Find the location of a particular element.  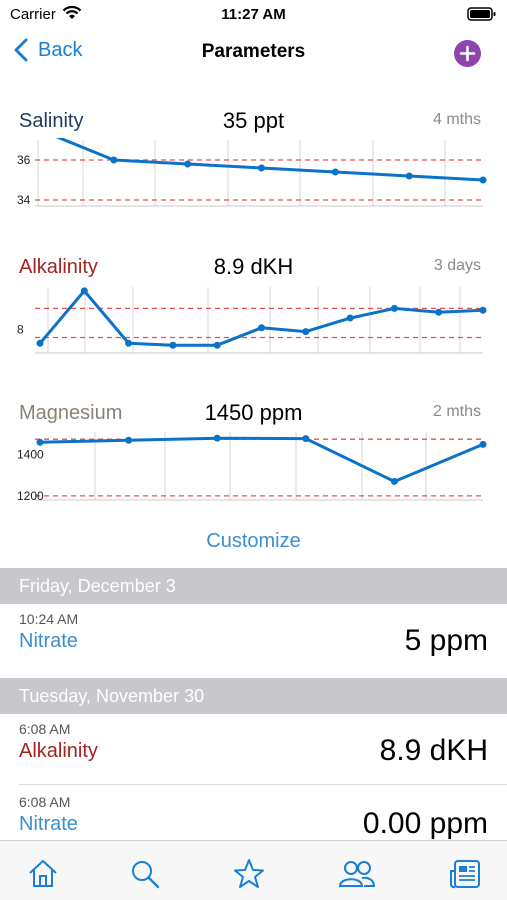

nav-bar: Back Parameters is located at coordinates (253, 53).